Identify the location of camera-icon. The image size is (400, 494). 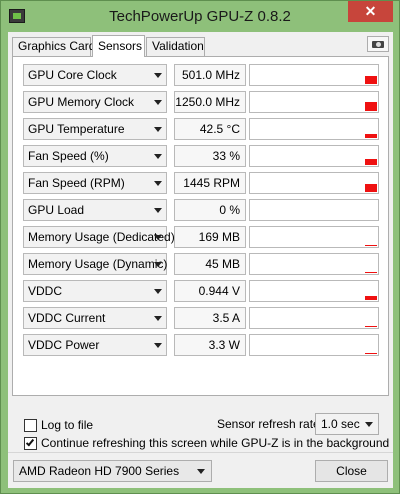
(378, 44).